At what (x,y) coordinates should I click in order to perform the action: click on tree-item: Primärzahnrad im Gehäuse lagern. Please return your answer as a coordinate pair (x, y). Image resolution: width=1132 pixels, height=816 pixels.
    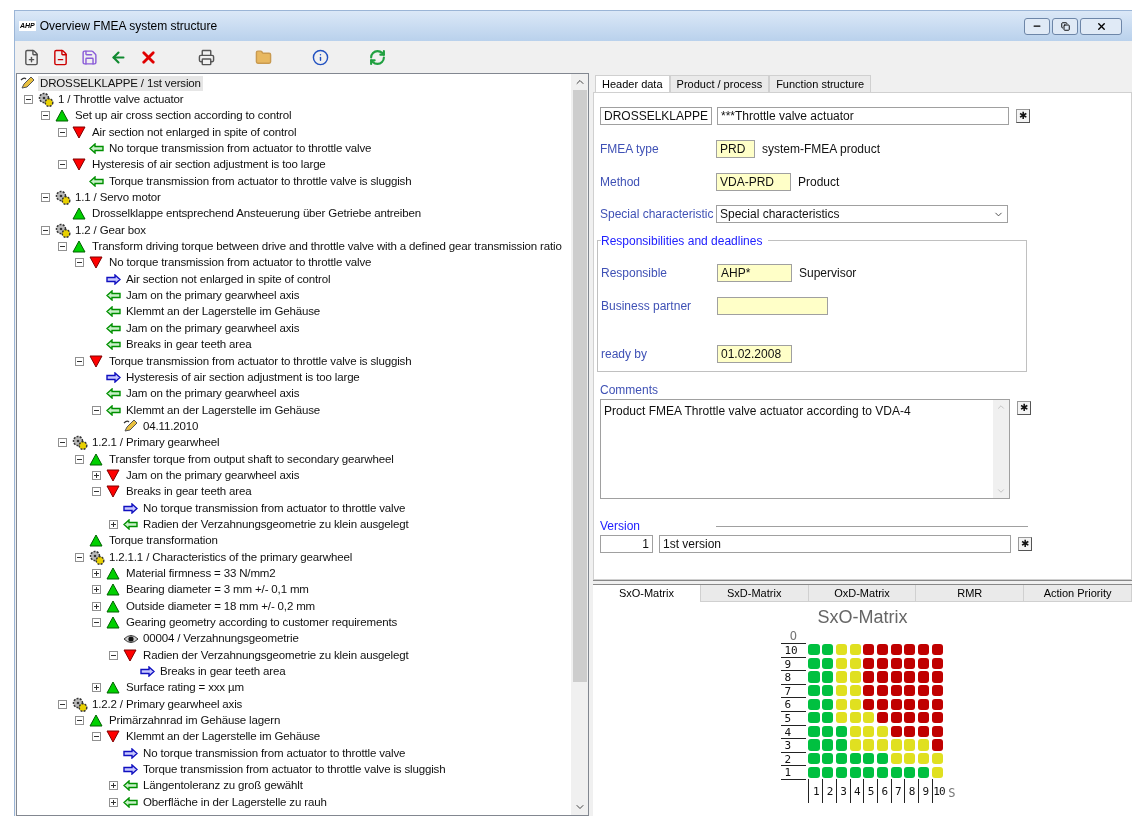
    Looking at the image, I should click on (195, 721).